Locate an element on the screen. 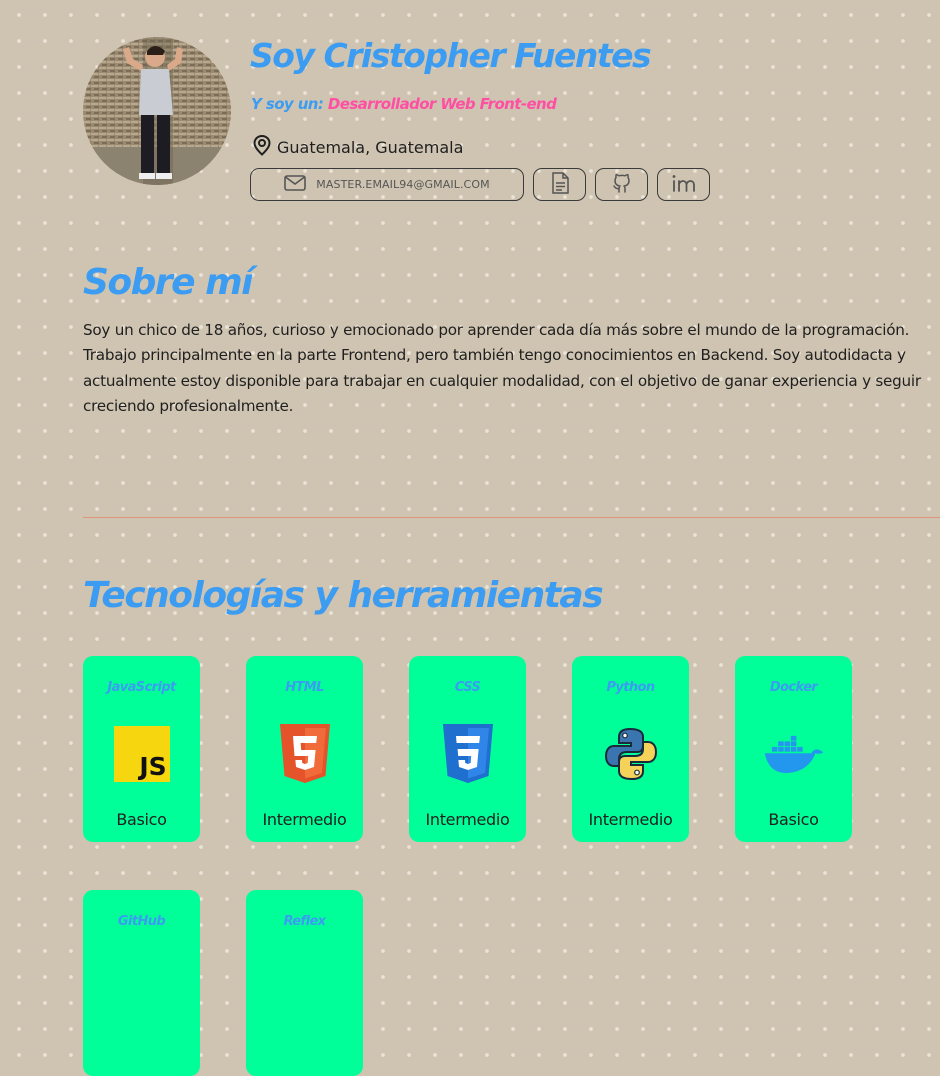 The image size is (940, 1076). linkedin-icon is located at coordinates (684, 185).